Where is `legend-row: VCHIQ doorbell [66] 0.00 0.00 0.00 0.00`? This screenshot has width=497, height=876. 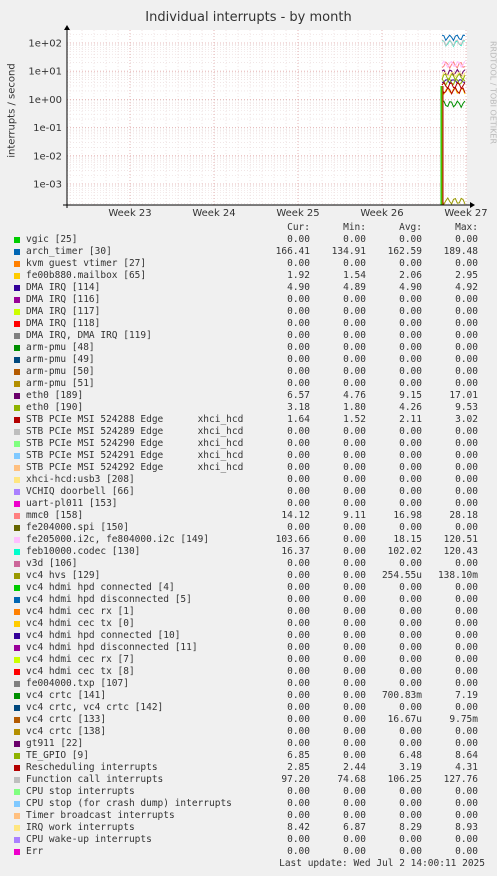 legend-row: VCHIQ doorbell [66] 0.00 0.00 0.00 0.00 is located at coordinates (248, 492).